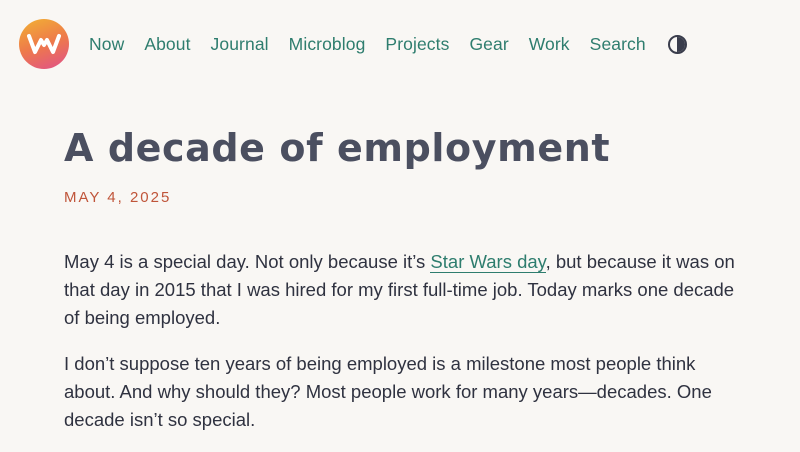 This screenshot has height=452, width=800. Describe the element at coordinates (167, 44) in the screenshot. I see `nav-link-about: About` at that location.